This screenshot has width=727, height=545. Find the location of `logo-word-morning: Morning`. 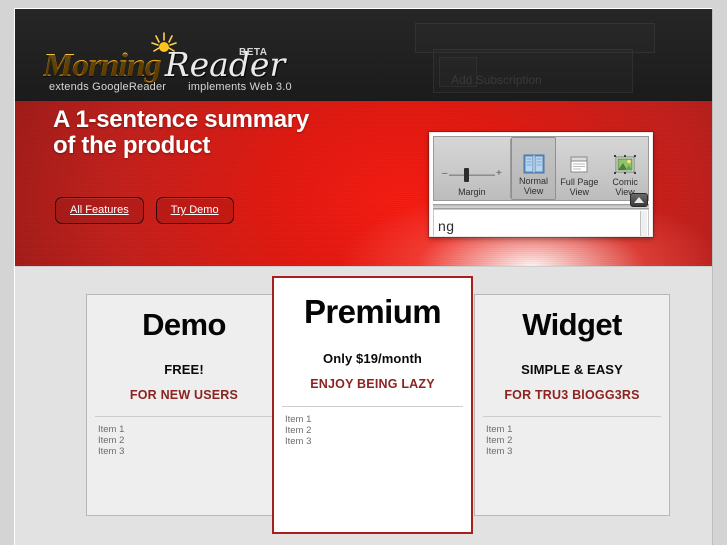

logo-word-morning: Morning is located at coordinates (102, 65).